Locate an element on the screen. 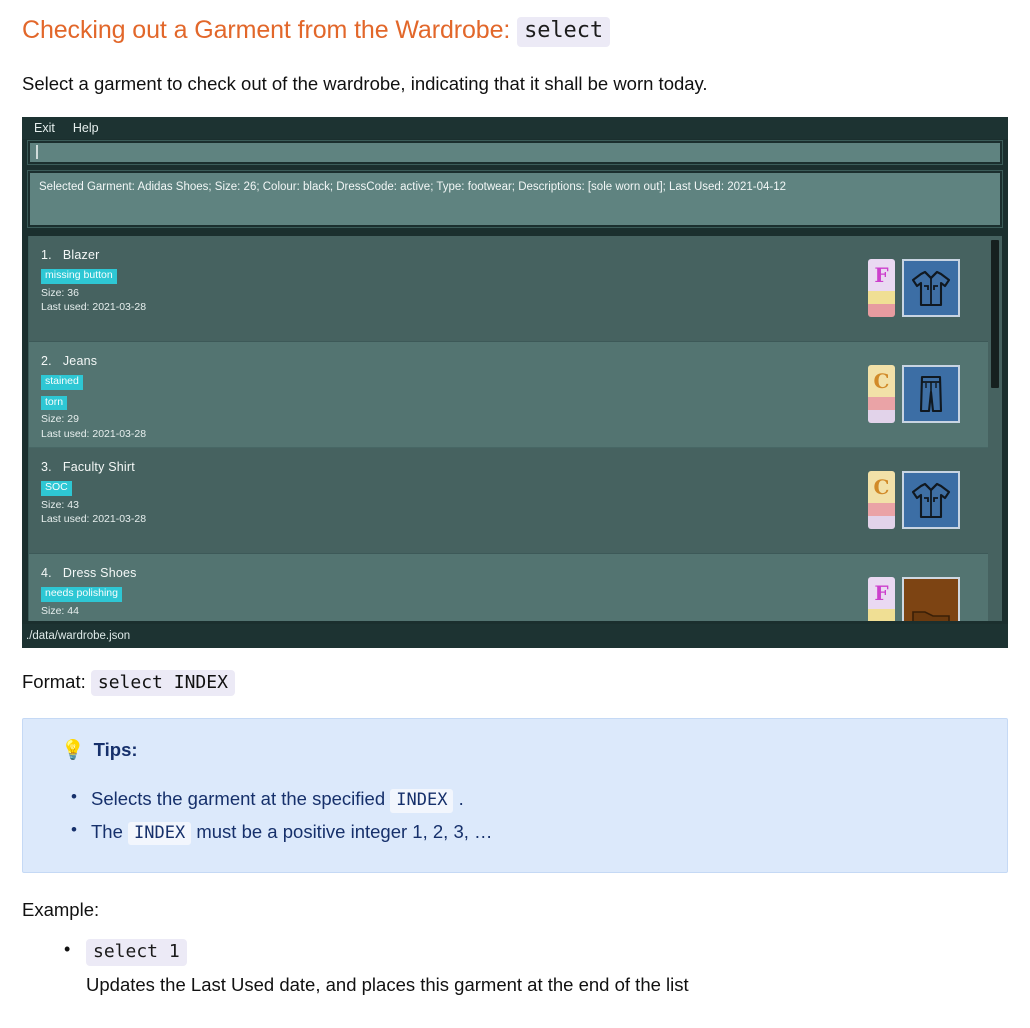 This screenshot has width=1030, height=1028. garment-name: Dress Shoes is located at coordinates (99, 572).